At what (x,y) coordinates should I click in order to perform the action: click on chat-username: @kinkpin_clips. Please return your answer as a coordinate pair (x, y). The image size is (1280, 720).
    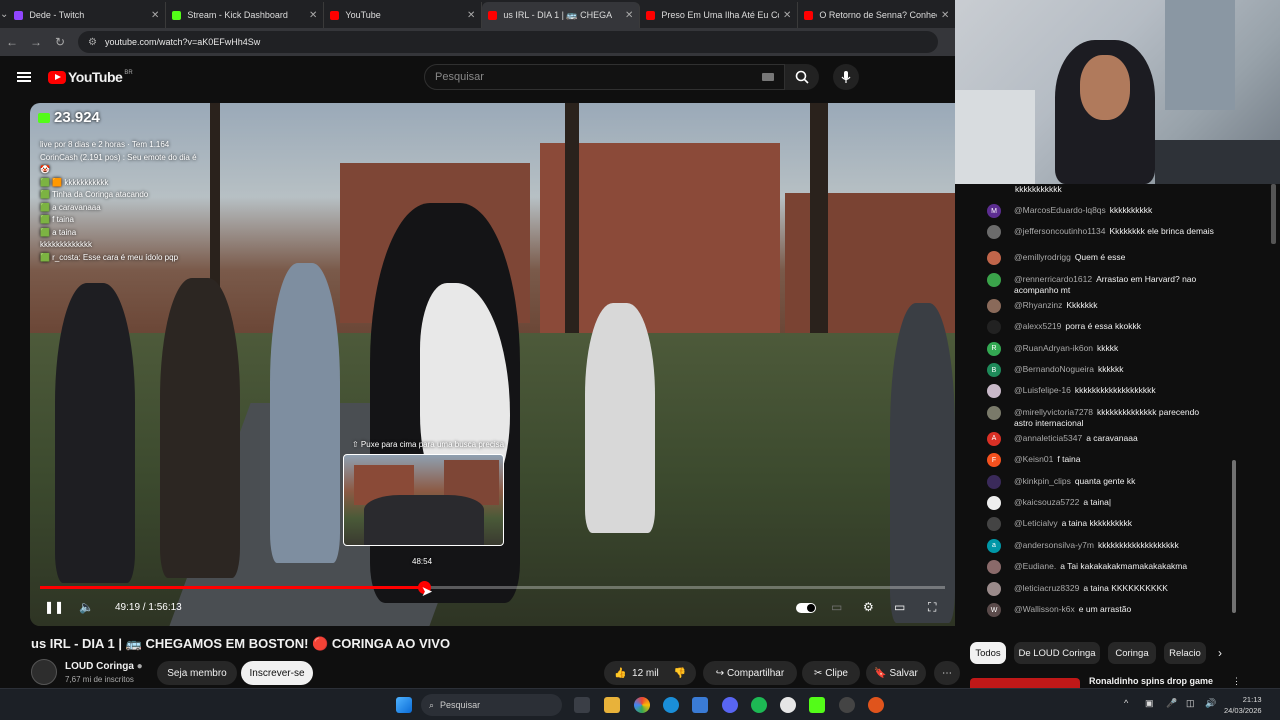
    Looking at the image, I should click on (1042, 481).